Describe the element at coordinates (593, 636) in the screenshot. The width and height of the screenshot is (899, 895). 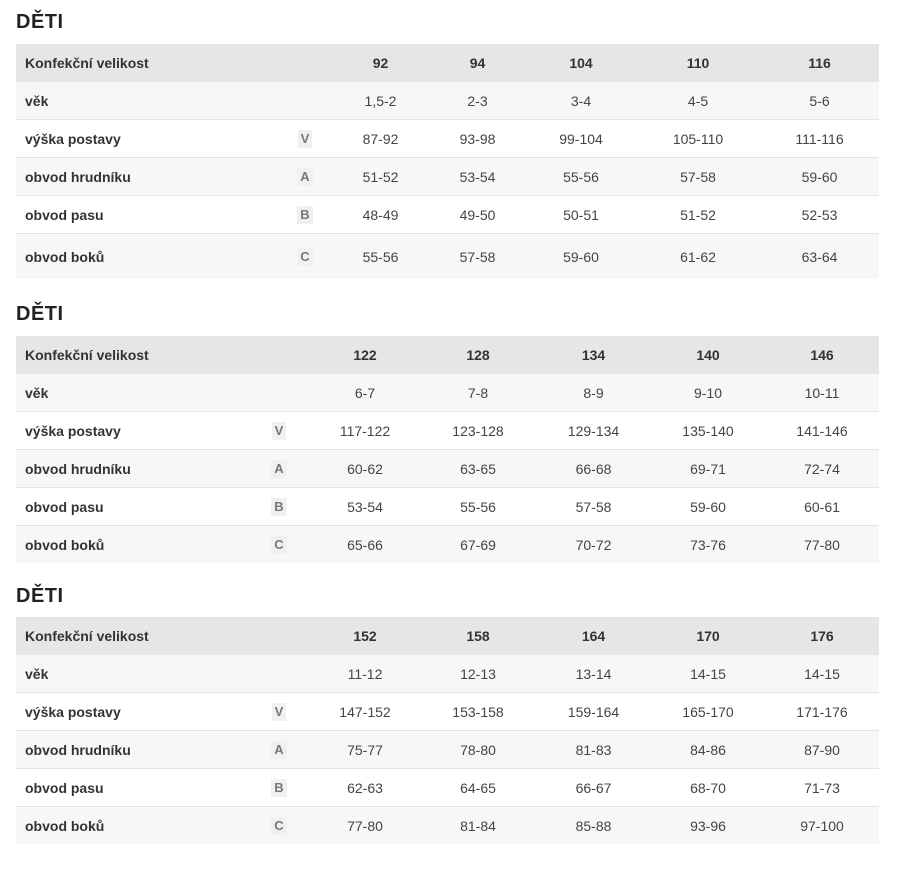
I see `size-header: 164` at that location.